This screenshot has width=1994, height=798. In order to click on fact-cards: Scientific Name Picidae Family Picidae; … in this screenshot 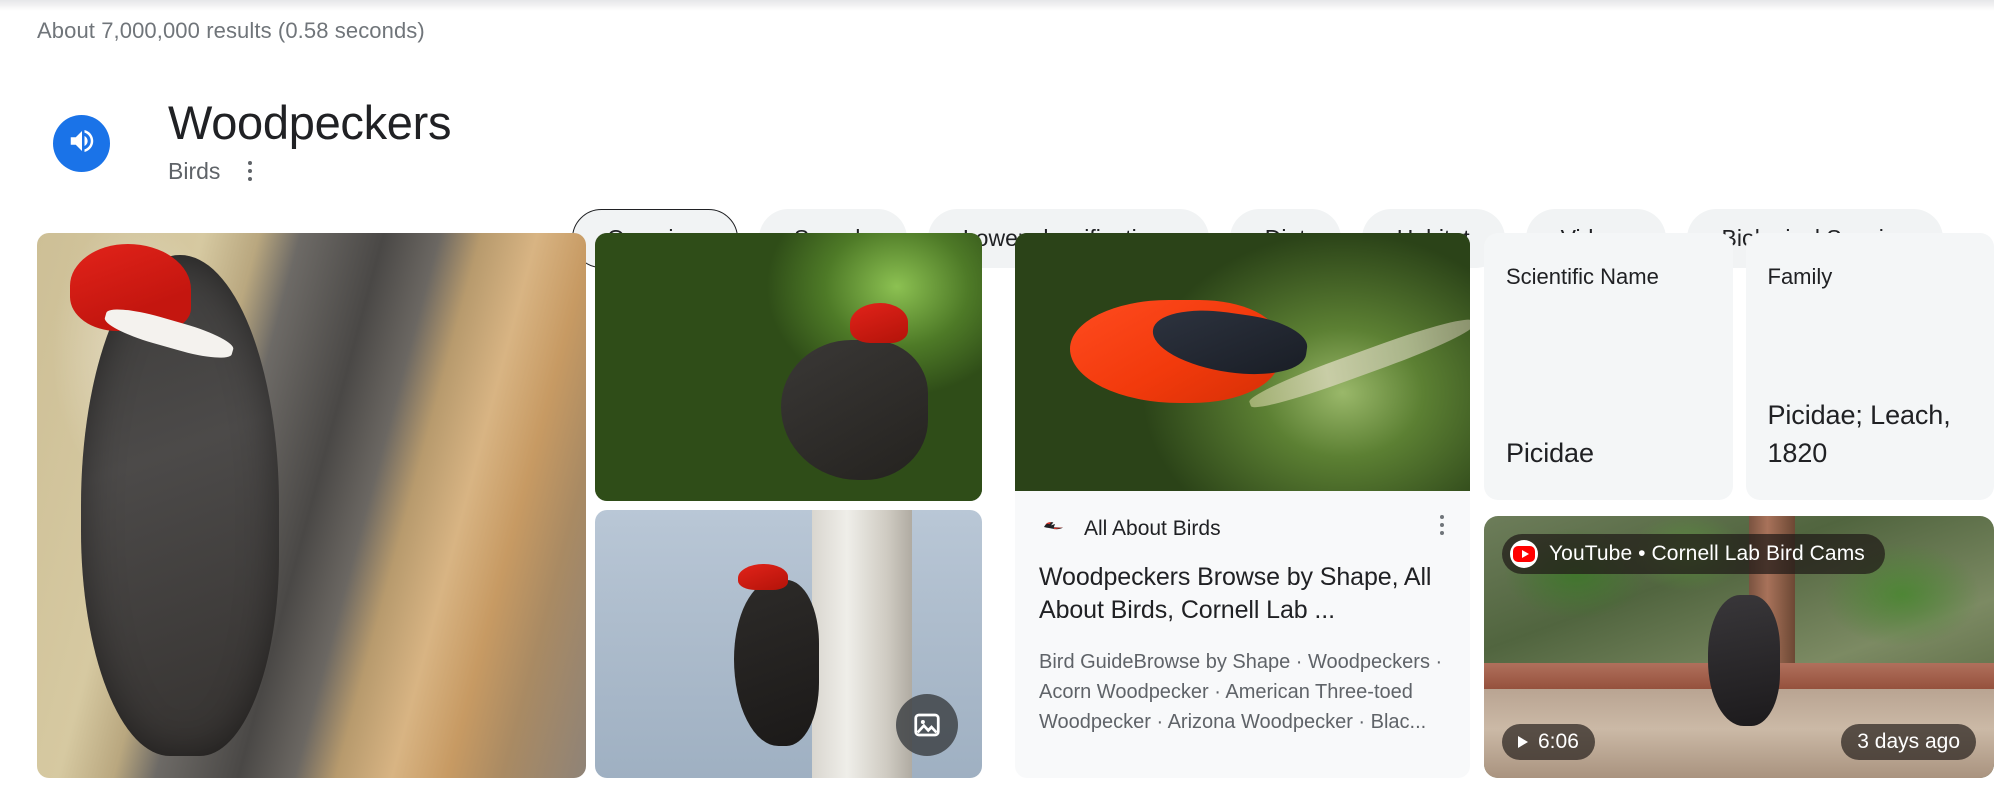, I will do `click(1739, 366)`.